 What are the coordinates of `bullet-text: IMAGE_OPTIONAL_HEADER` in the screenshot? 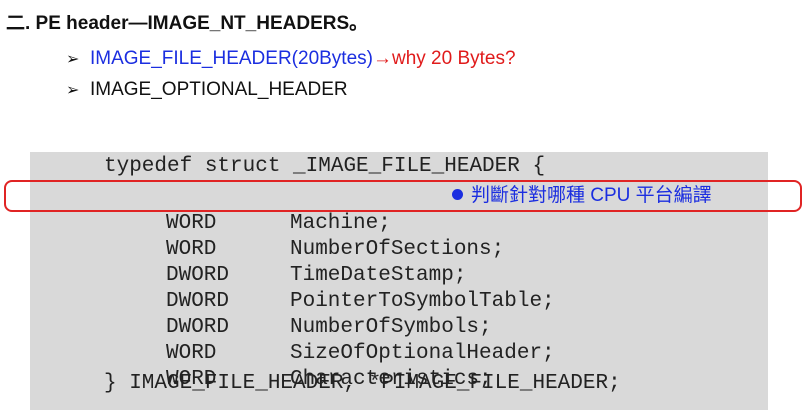 It's located at (219, 89).